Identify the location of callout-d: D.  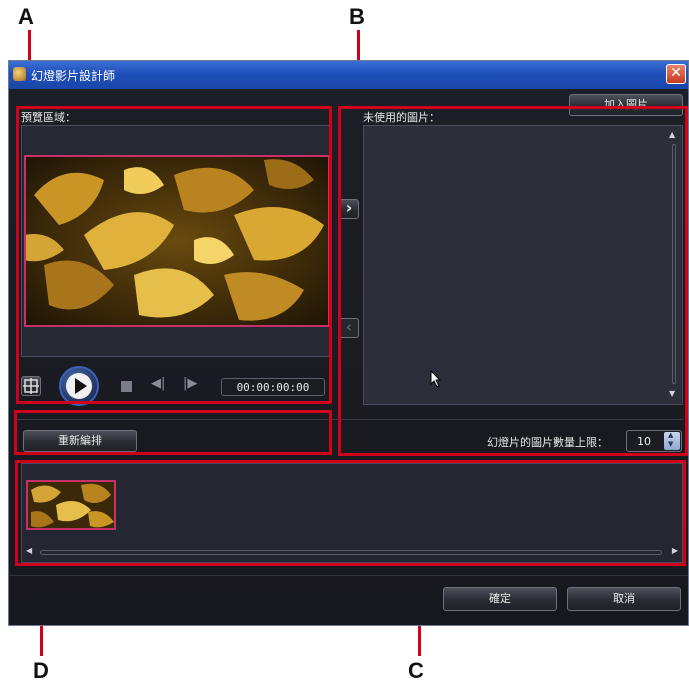
(41, 670).